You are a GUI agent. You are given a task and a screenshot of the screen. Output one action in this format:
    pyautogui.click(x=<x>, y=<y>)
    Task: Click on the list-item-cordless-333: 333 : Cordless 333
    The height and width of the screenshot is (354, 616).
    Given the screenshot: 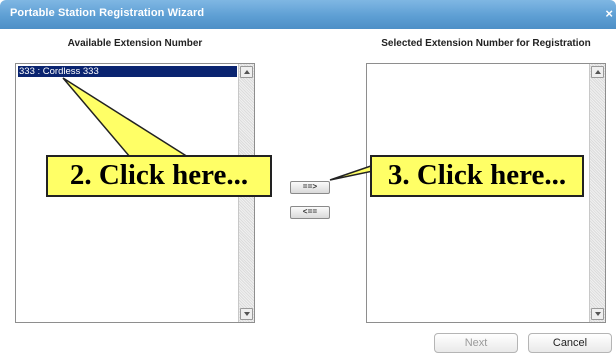 What is the action you would take?
    pyautogui.click(x=127, y=71)
    